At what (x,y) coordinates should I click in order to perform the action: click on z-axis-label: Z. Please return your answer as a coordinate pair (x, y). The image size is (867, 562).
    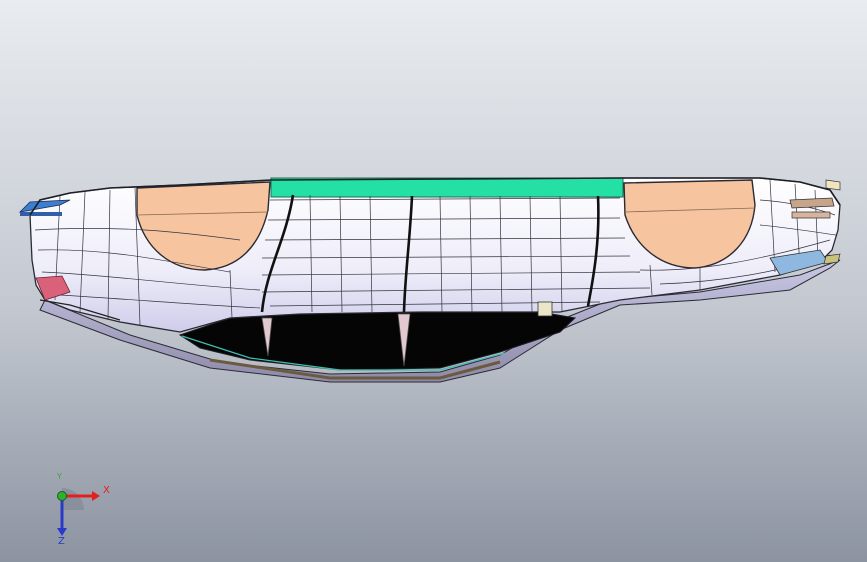
    Looking at the image, I should click on (61, 541).